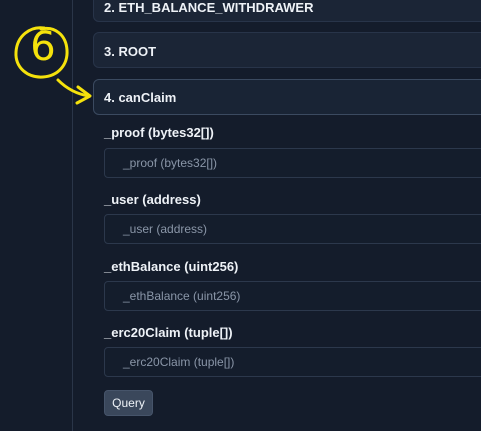 The height and width of the screenshot is (431, 481). What do you see at coordinates (182, 296) in the screenshot?
I see `input-placeholder: _ethBalance (uint256)` at bounding box center [182, 296].